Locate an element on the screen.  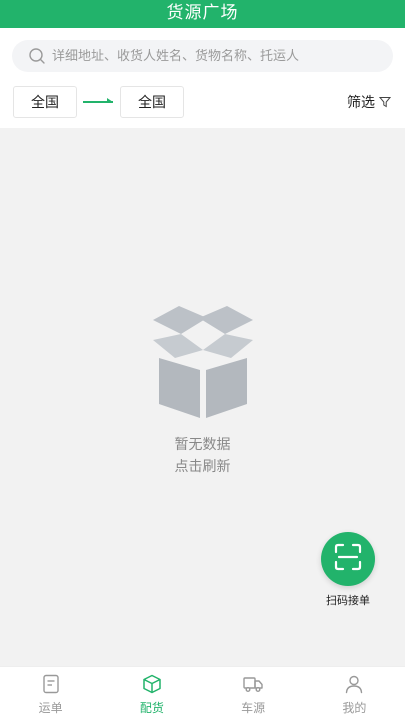
filter-icon is located at coordinates (385, 102).